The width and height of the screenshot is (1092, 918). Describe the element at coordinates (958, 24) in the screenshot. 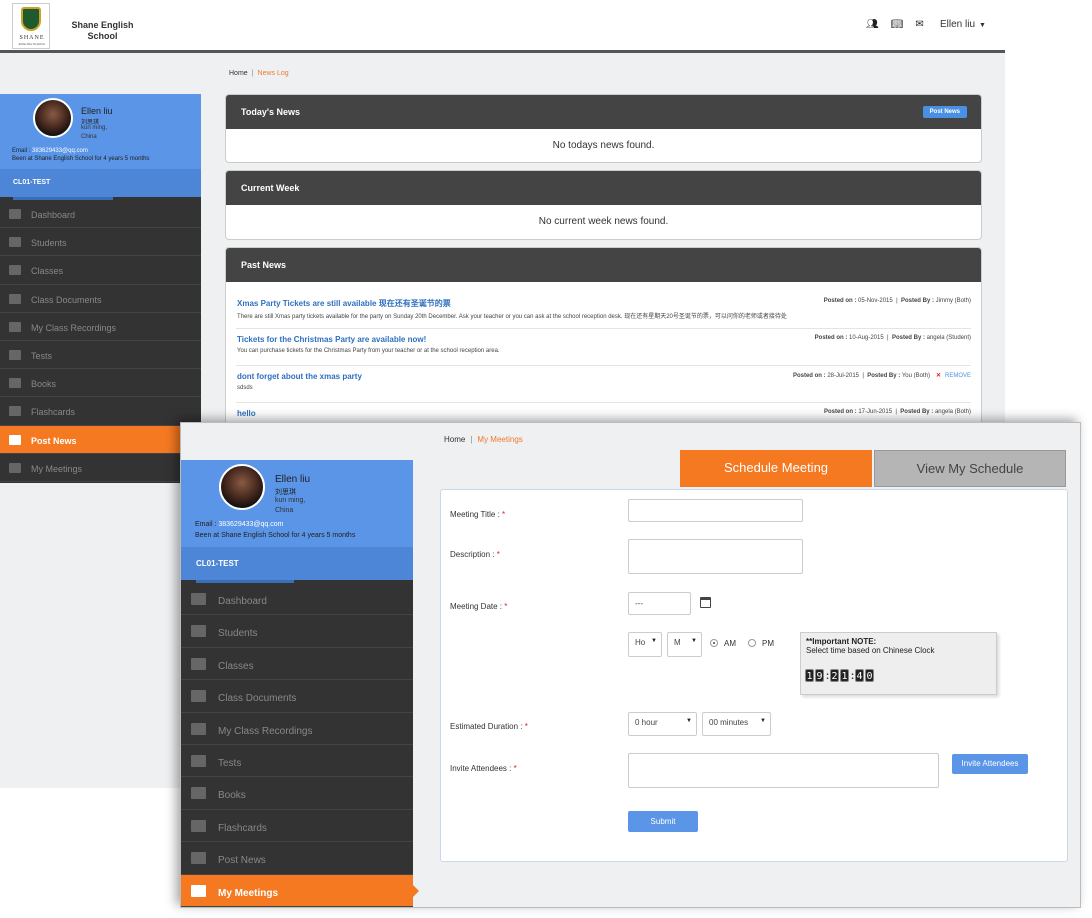

I see `user-name: Ellen liu` at that location.